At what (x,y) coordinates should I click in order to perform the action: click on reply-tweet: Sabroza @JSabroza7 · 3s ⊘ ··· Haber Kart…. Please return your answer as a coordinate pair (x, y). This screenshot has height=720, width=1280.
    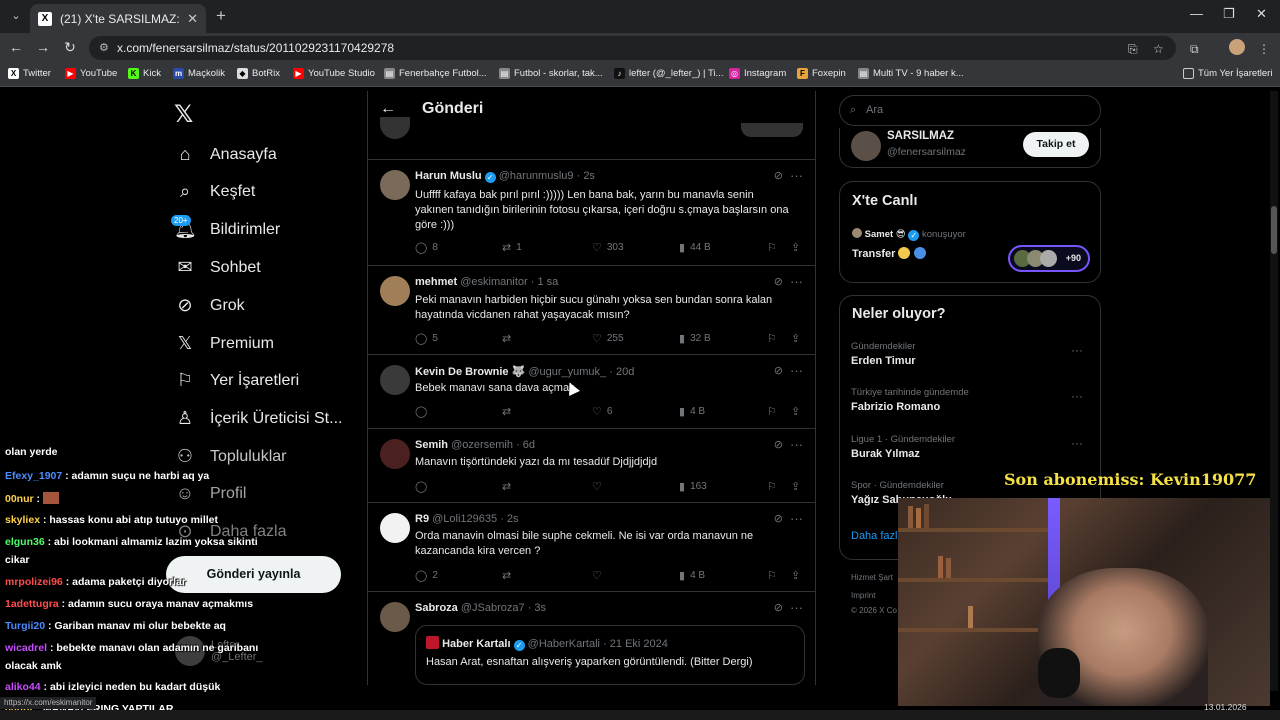
    Looking at the image, I should click on (591, 638).